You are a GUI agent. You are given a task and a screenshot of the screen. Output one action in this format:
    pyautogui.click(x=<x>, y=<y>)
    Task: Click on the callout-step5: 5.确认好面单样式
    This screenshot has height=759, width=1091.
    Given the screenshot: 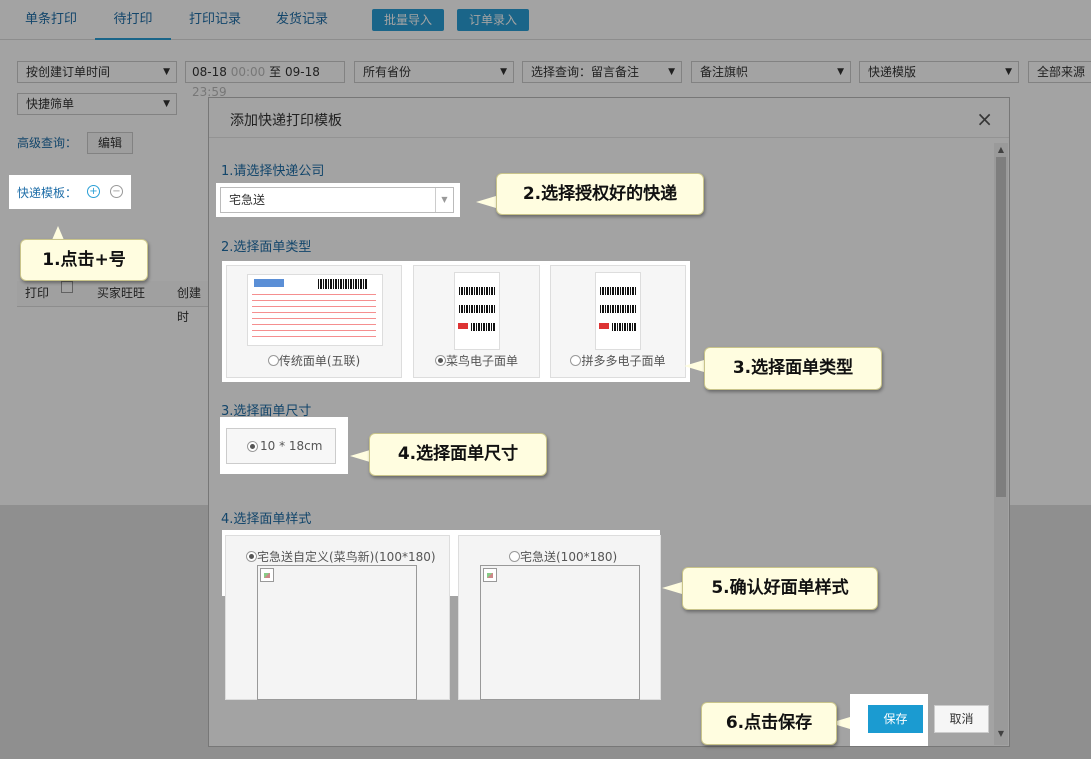 What is the action you would take?
    pyautogui.click(x=780, y=588)
    